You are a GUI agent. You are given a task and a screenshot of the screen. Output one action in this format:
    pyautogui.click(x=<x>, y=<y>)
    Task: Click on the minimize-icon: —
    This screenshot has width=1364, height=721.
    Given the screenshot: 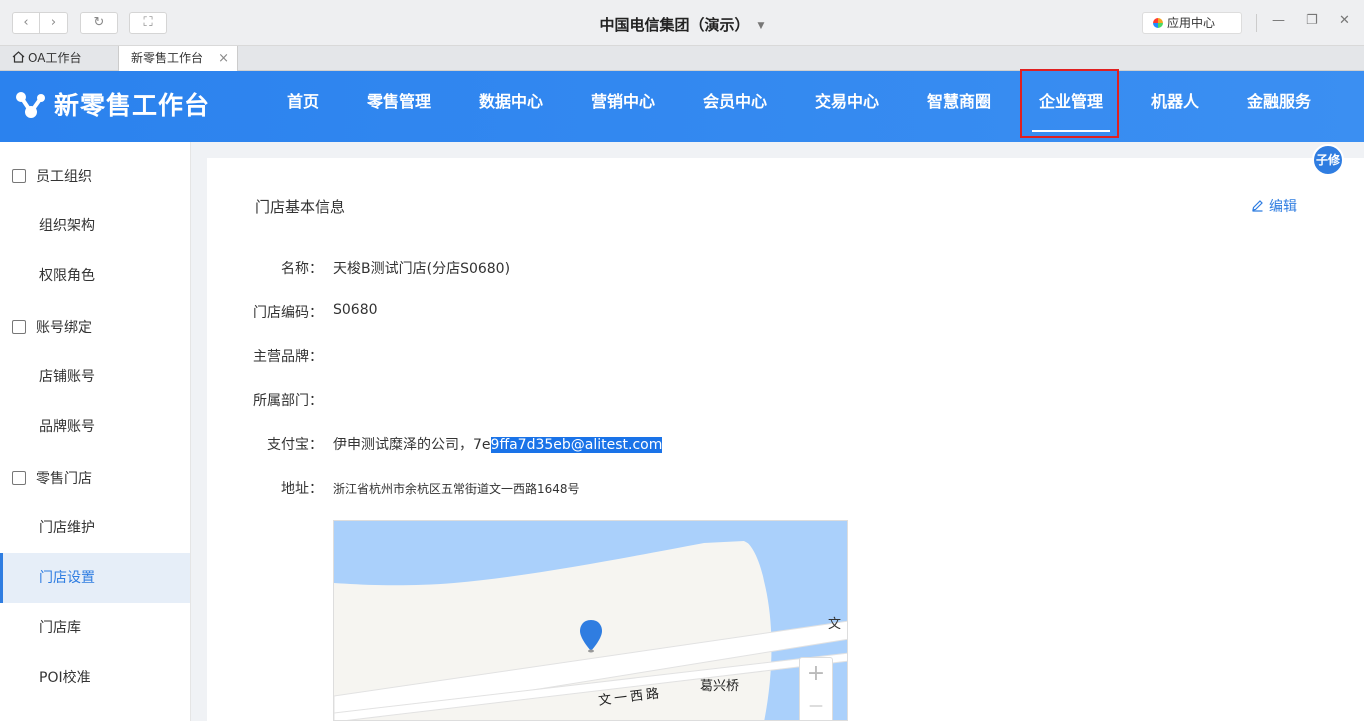 What is the action you would take?
    pyautogui.click(x=1278, y=20)
    